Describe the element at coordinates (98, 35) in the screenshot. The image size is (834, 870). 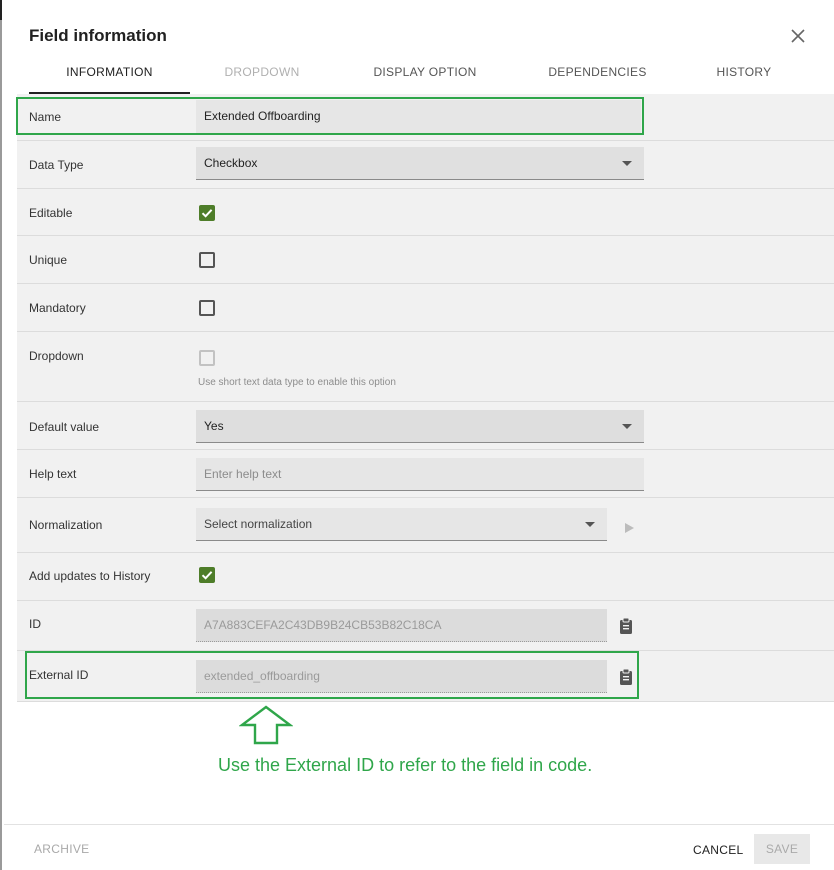
I see `dialog-title: Field information` at that location.